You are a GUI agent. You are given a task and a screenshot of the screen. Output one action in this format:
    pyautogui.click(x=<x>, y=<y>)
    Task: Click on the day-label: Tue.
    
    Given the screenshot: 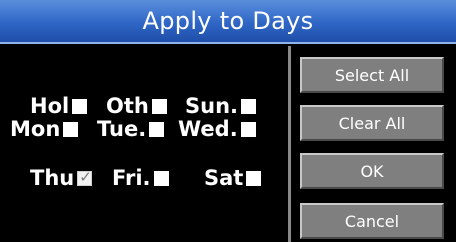 What is the action you would take?
    pyautogui.click(x=122, y=129)
    